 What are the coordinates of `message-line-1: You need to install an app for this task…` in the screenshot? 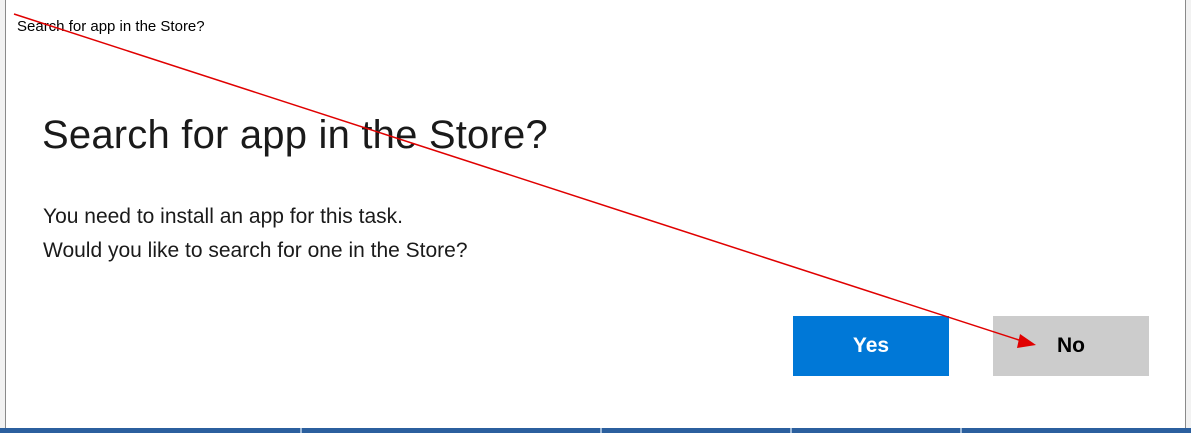 It's located at (223, 216).